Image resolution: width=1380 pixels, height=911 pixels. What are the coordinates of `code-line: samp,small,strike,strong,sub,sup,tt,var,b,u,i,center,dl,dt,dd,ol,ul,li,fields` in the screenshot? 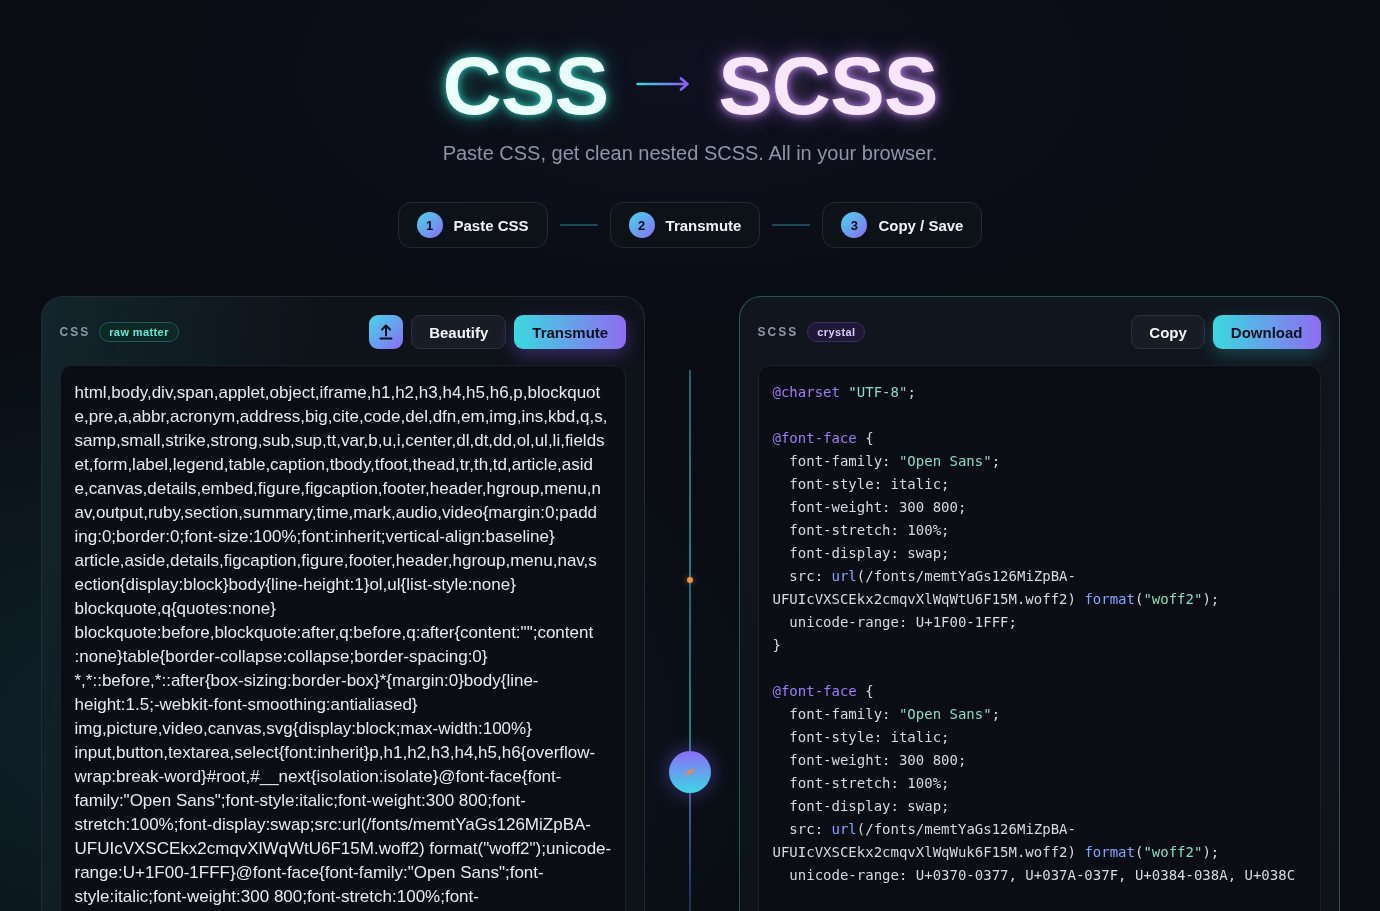 It's located at (340, 441).